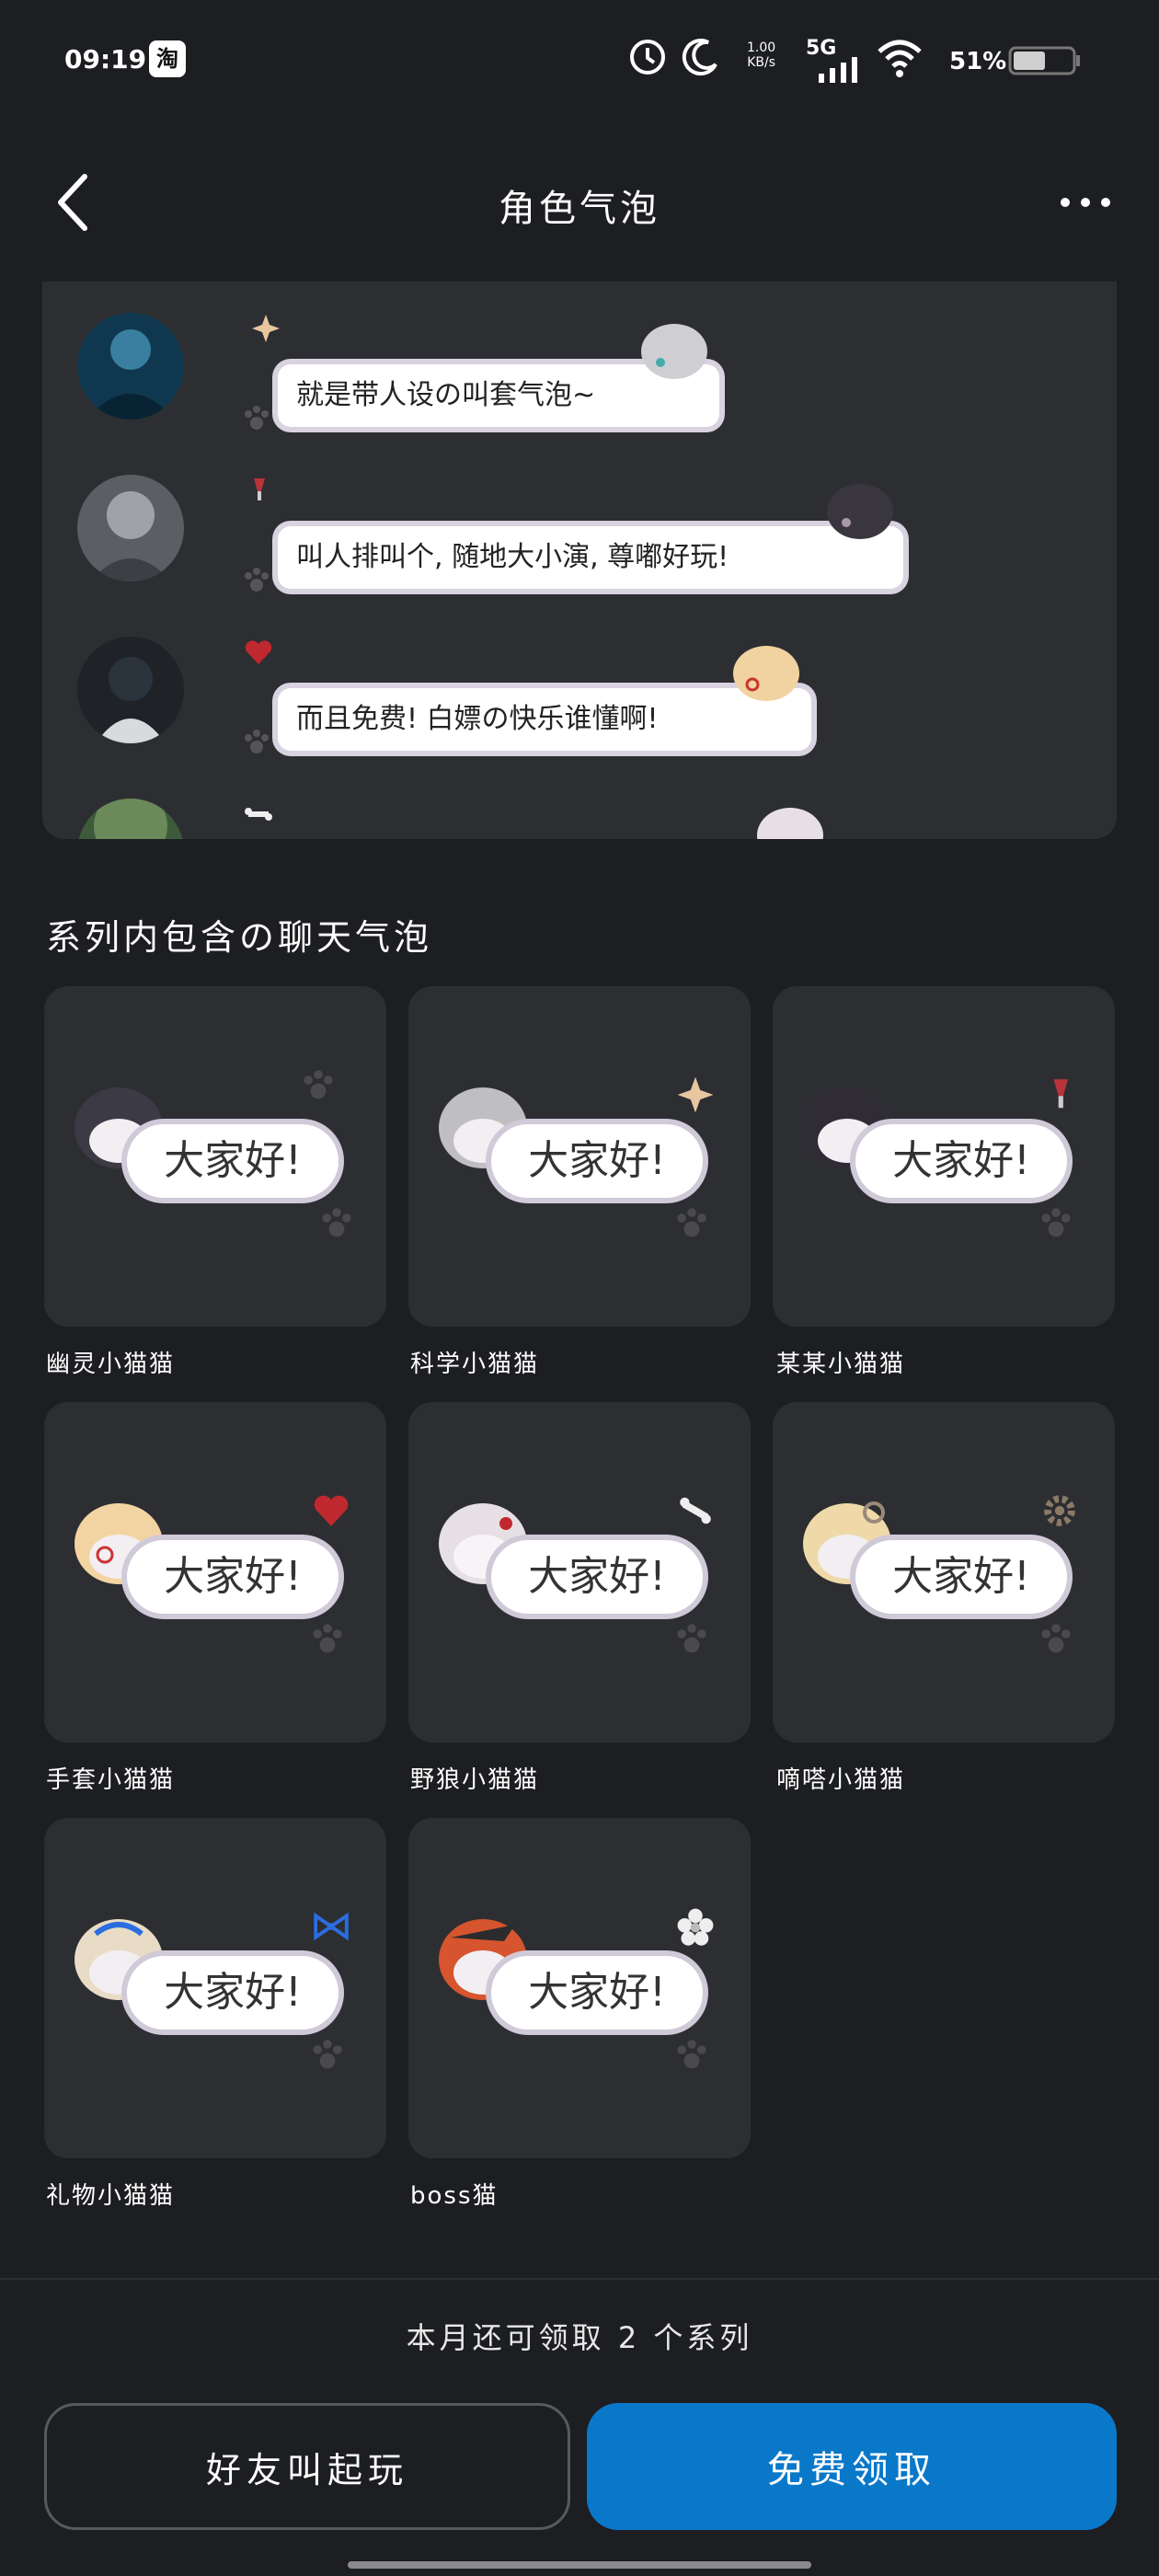 Image resolution: width=1159 pixels, height=2576 pixels. I want to click on bubble-name: 礼物小猫猫, so click(111, 2196).